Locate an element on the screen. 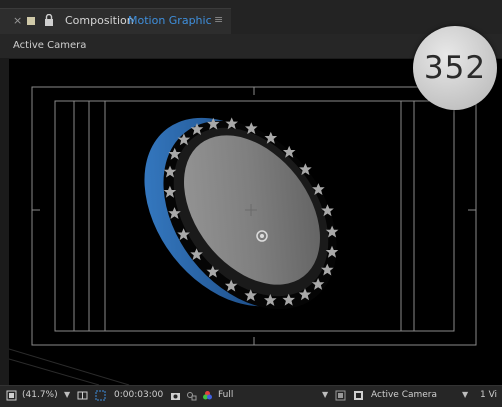  view-layout-select: 1 Vi is located at coordinates (488, 395).